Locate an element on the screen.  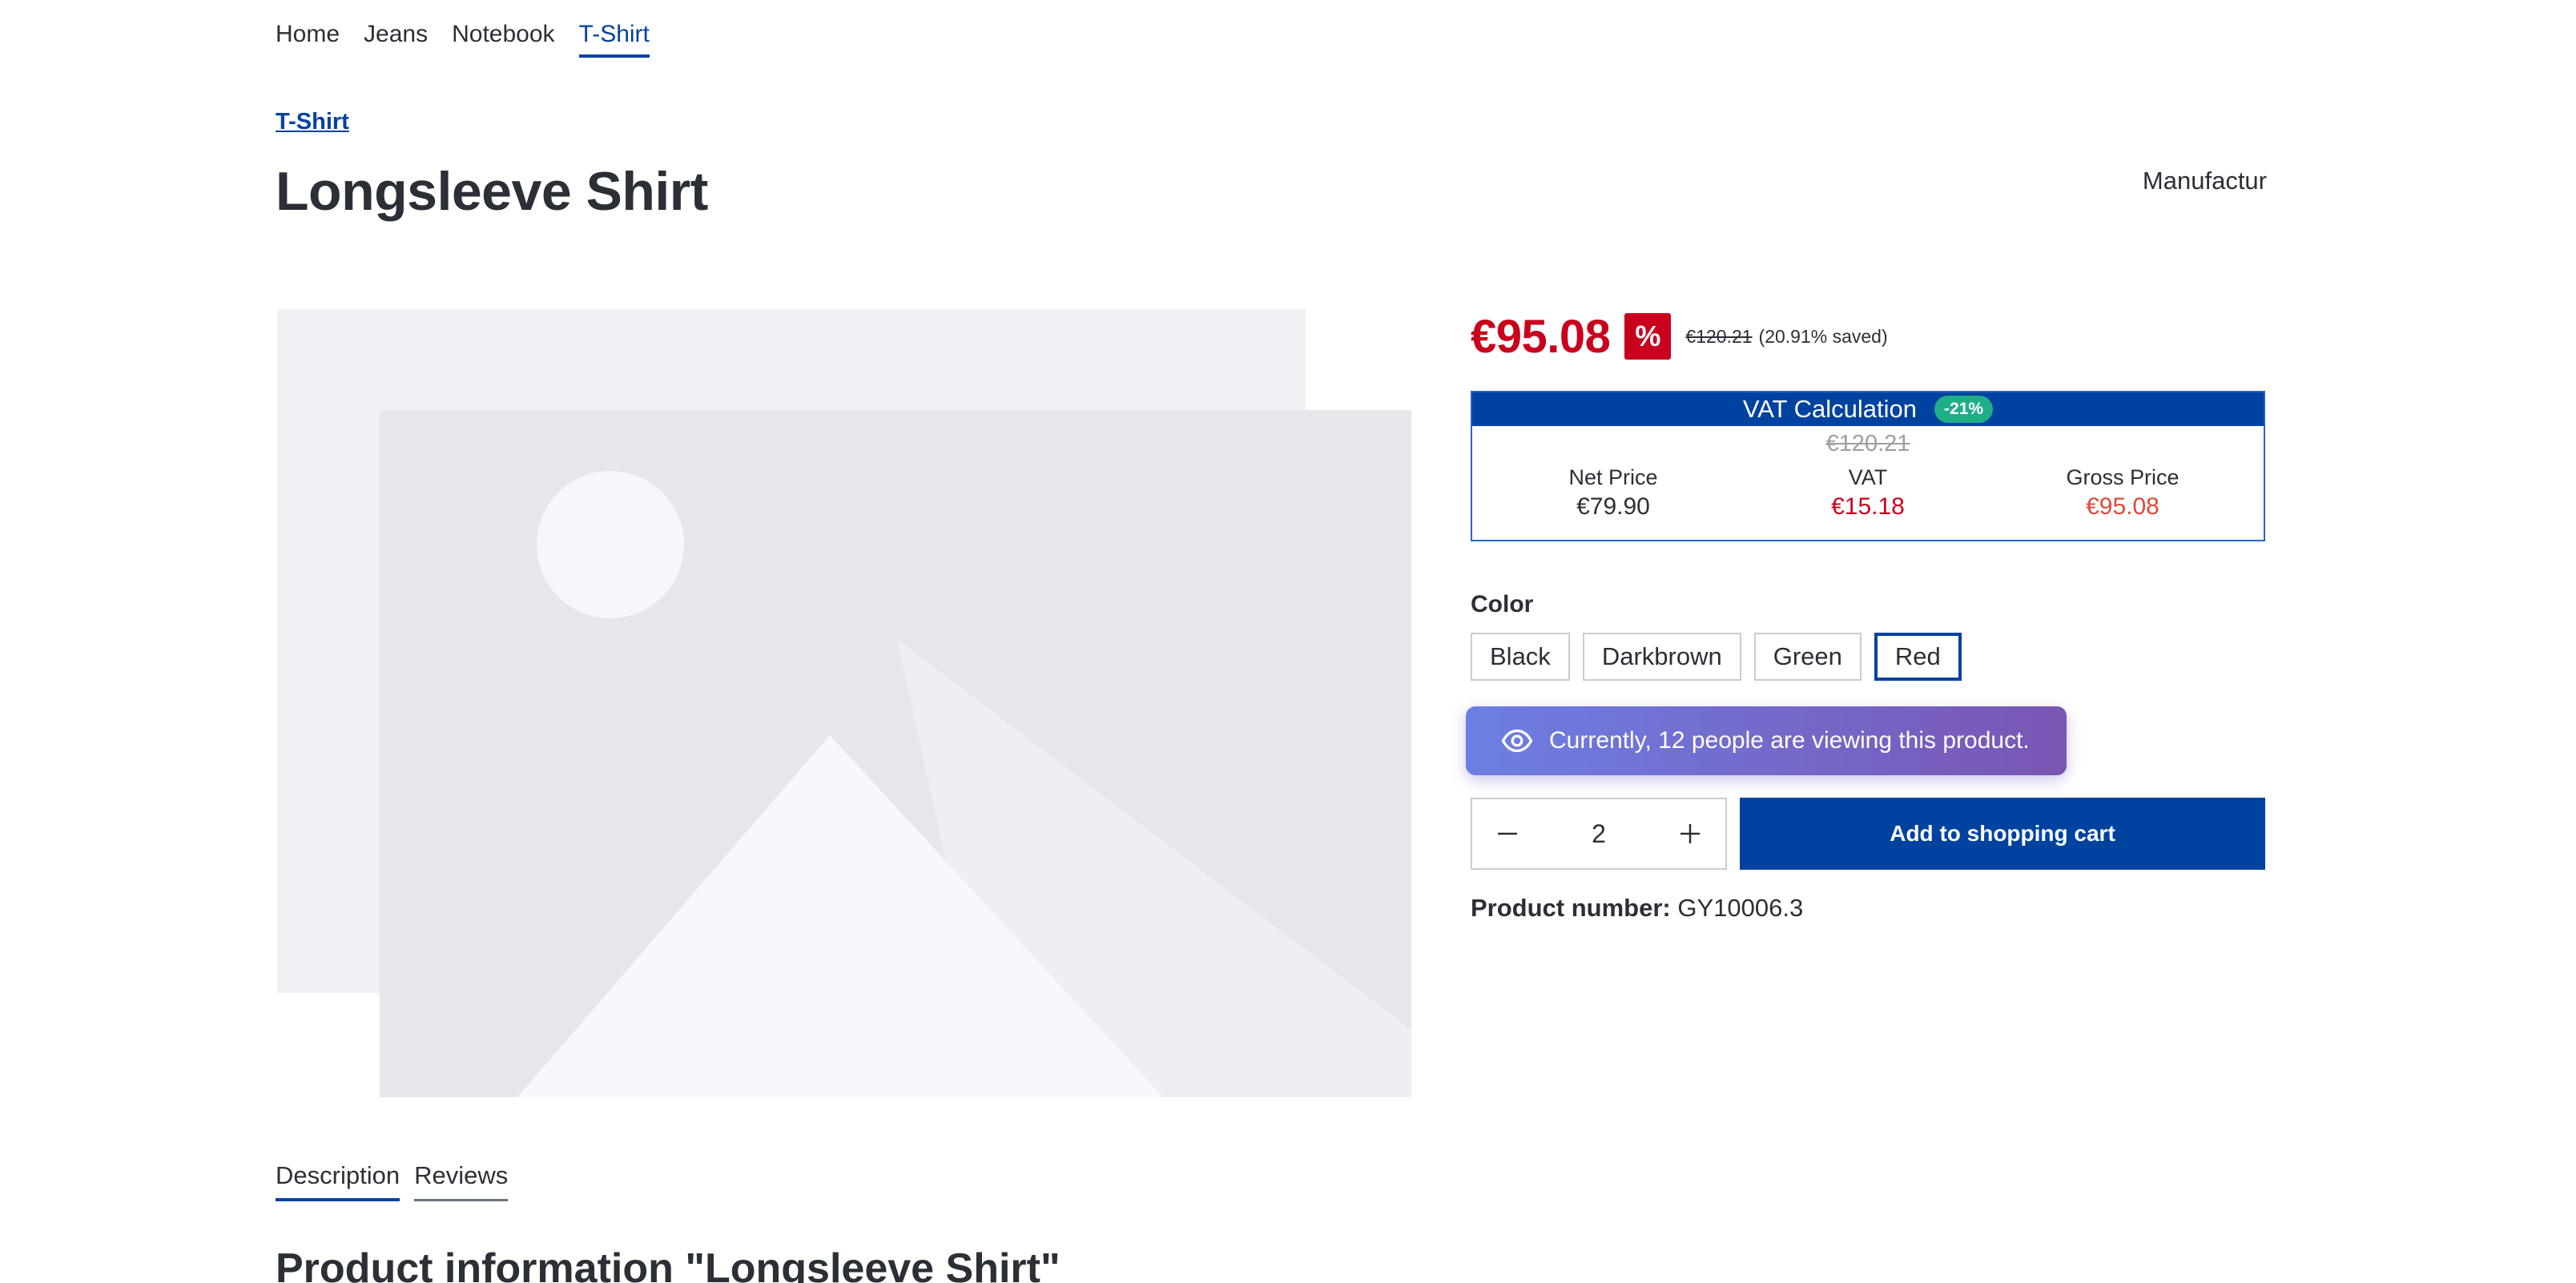
add-to-cart-button: Add to shopping cart is located at coordinates (2002, 834).